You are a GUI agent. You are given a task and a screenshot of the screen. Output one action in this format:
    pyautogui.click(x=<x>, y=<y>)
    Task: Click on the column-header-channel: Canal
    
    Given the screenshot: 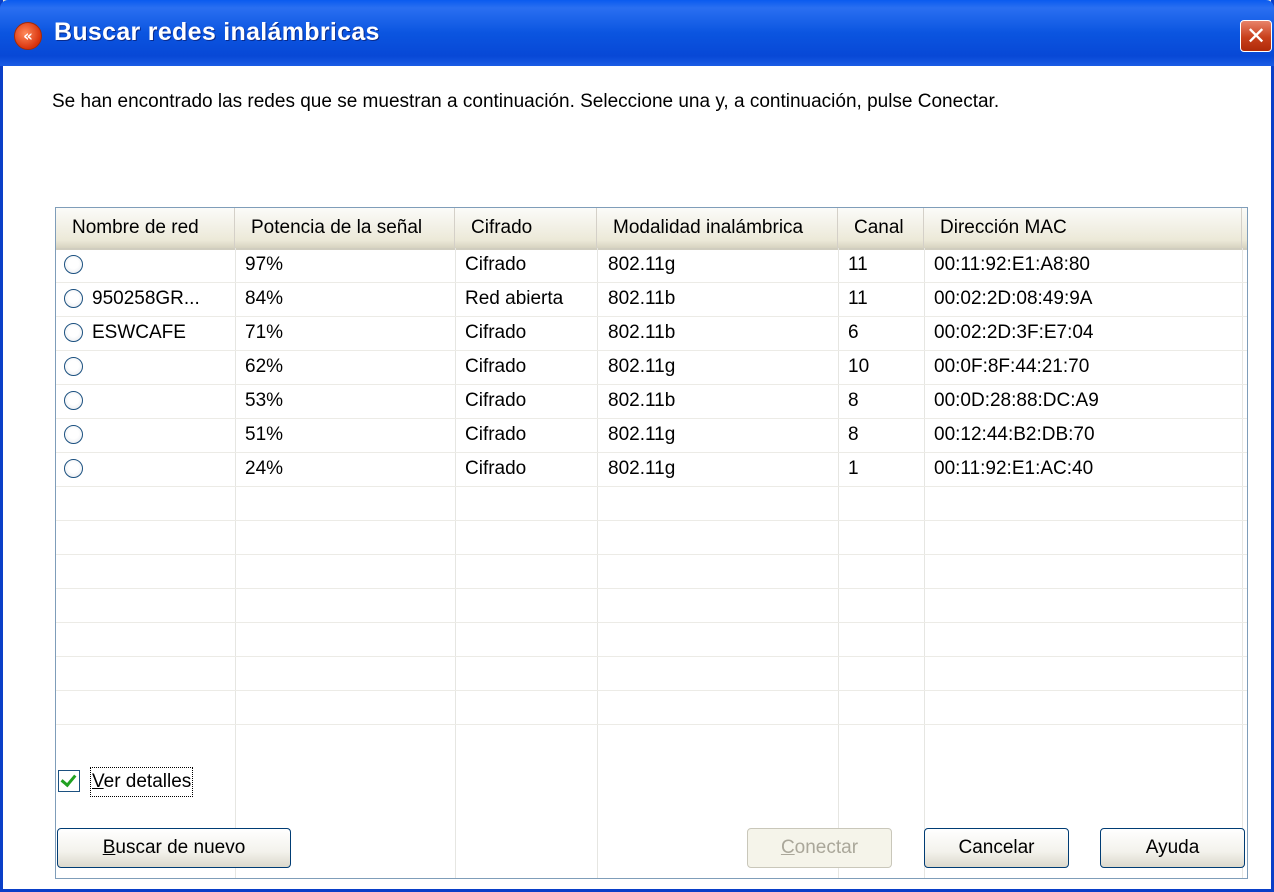 What is the action you would take?
    pyautogui.click(x=881, y=228)
    